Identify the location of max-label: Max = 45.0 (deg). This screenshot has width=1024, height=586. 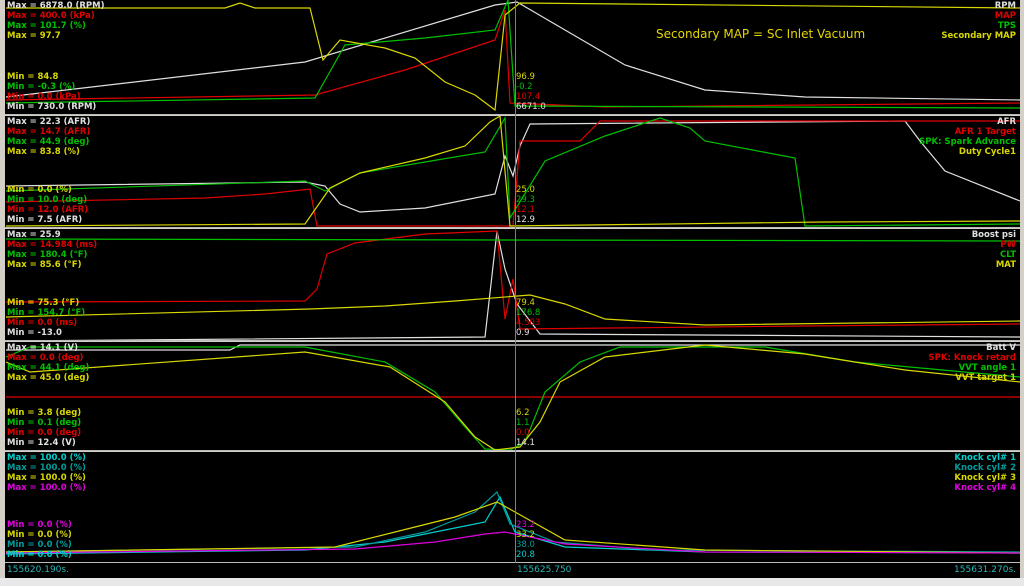
(48, 378).